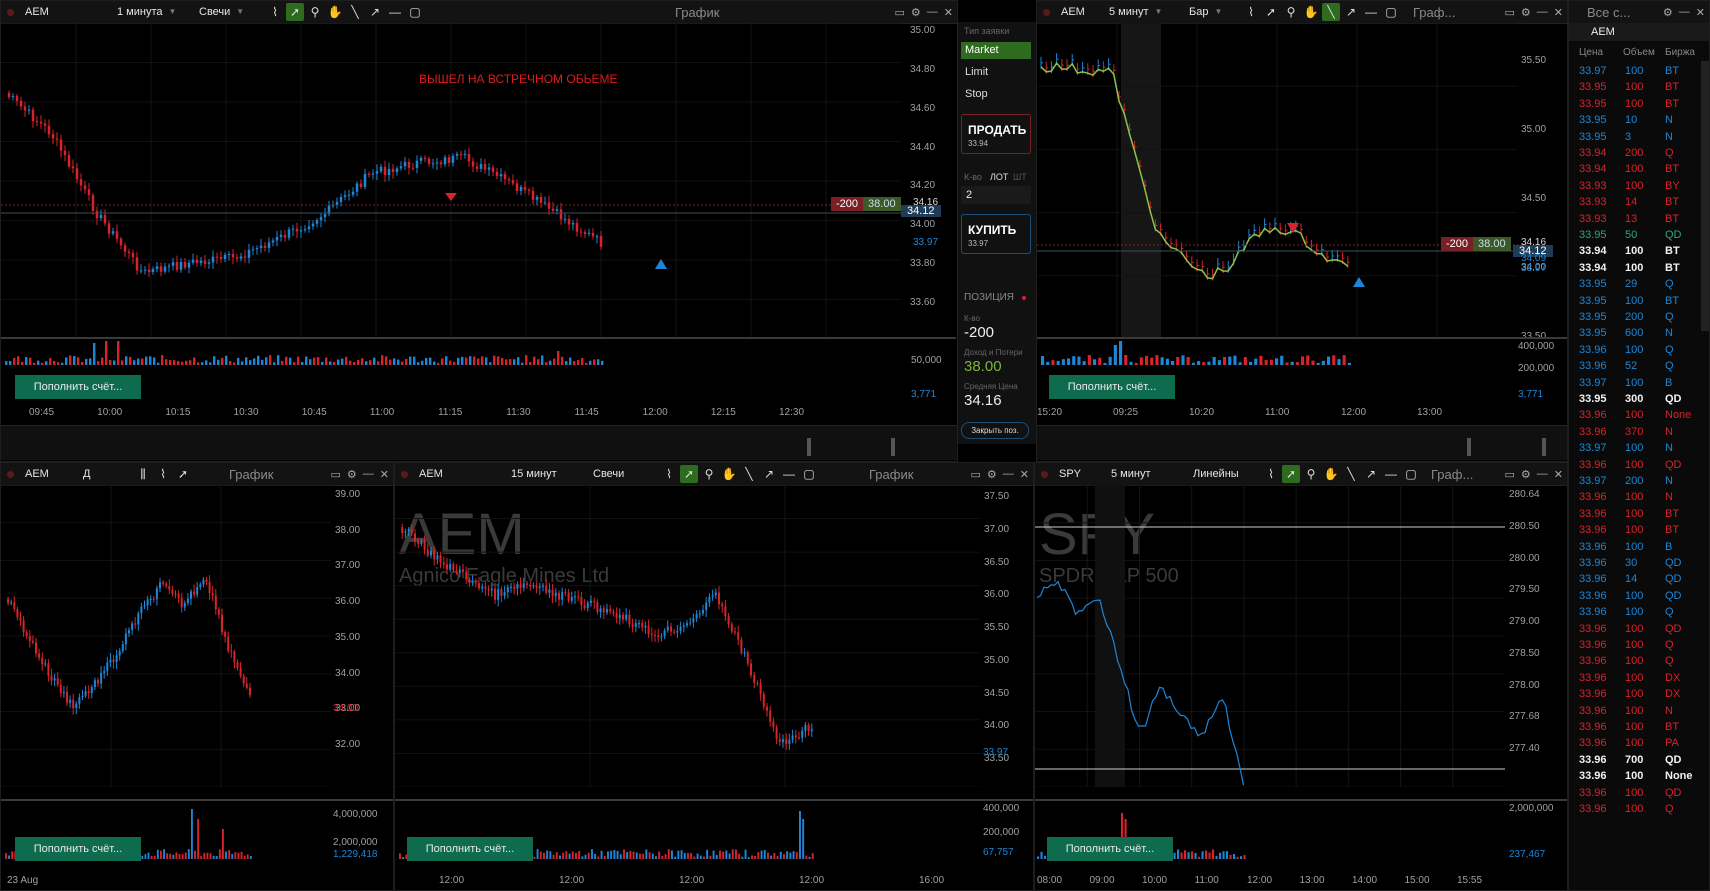 This screenshot has height=891, width=1710. What do you see at coordinates (996, 234) in the screenshot?
I see `buy-button: КУПИТЬ 33.97` at bounding box center [996, 234].